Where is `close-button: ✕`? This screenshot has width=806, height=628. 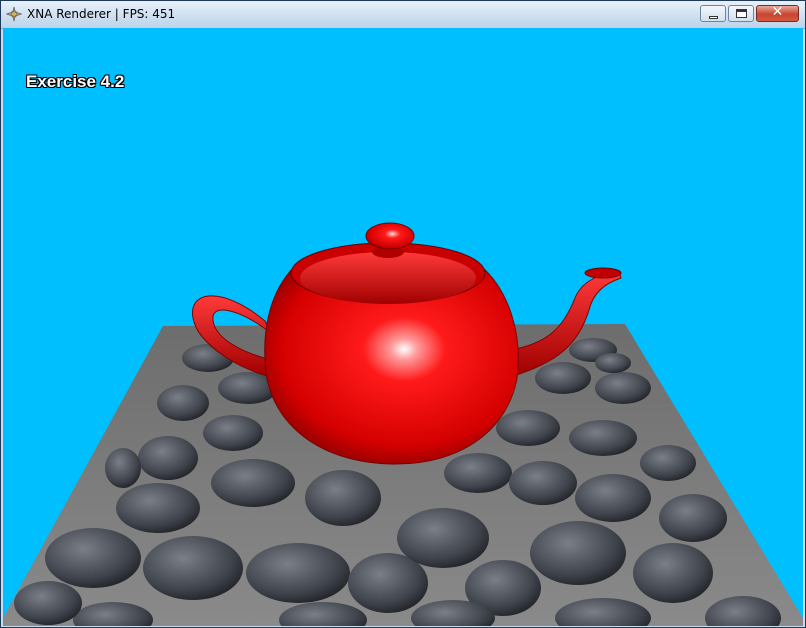
close-button: ✕ is located at coordinates (777, 13).